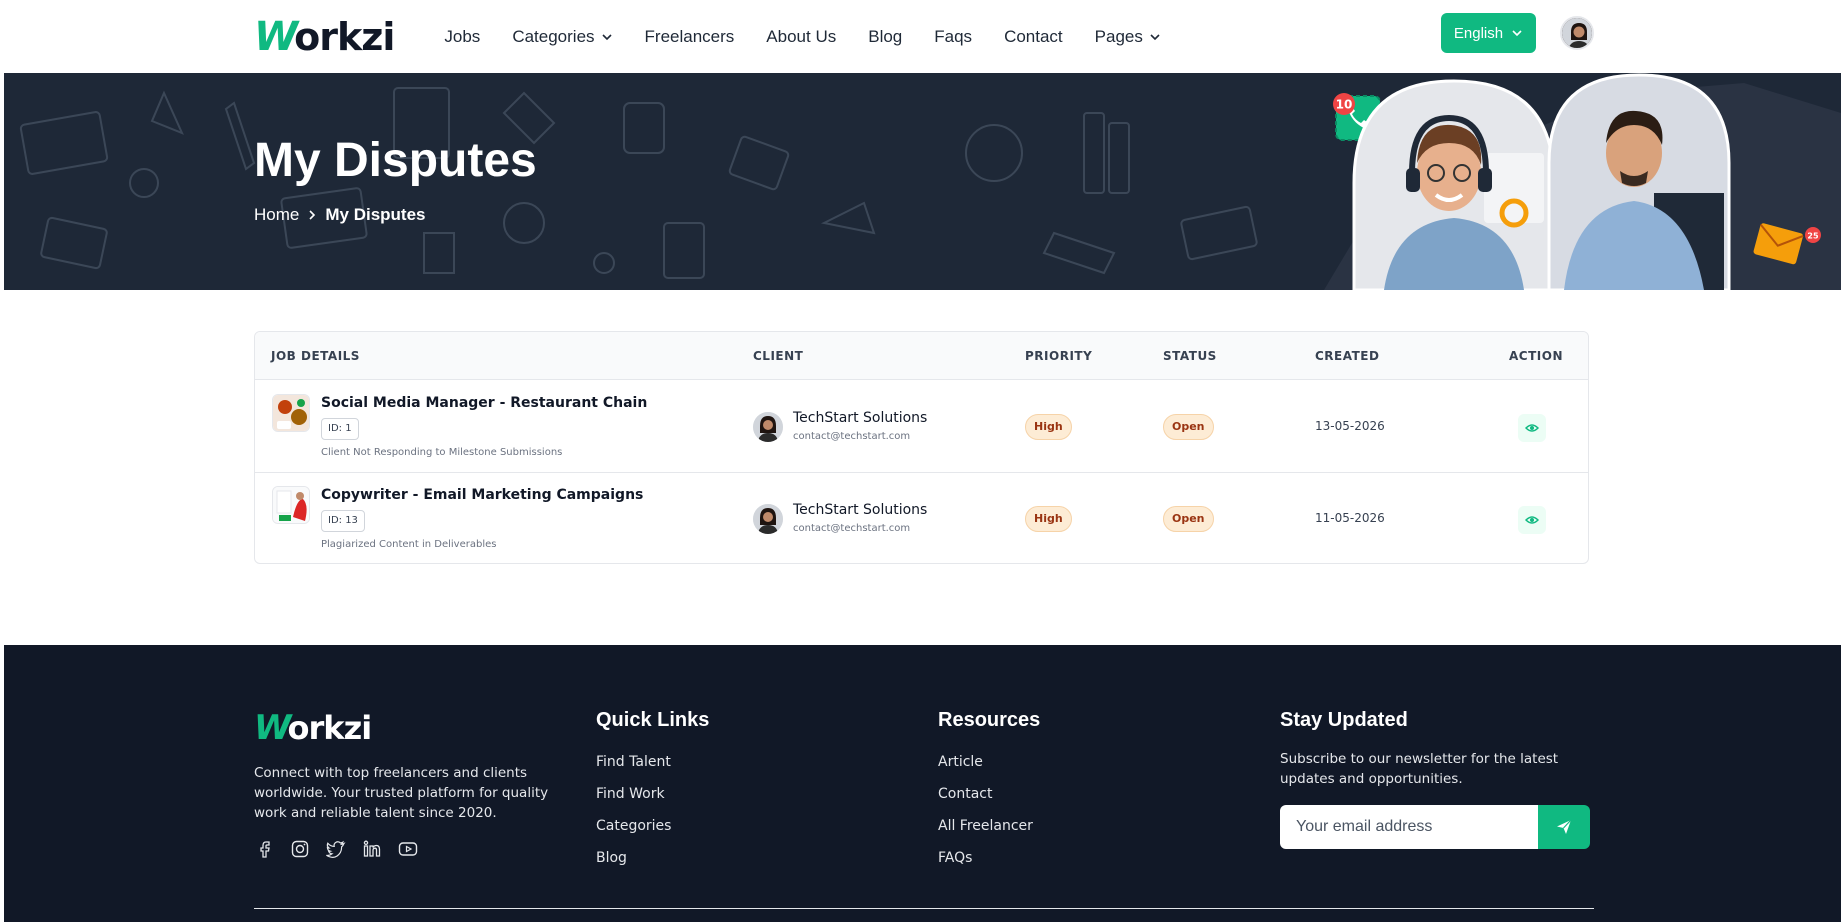  What do you see at coordinates (953, 37) in the screenshot?
I see `nav-faqs: Faqs` at bounding box center [953, 37].